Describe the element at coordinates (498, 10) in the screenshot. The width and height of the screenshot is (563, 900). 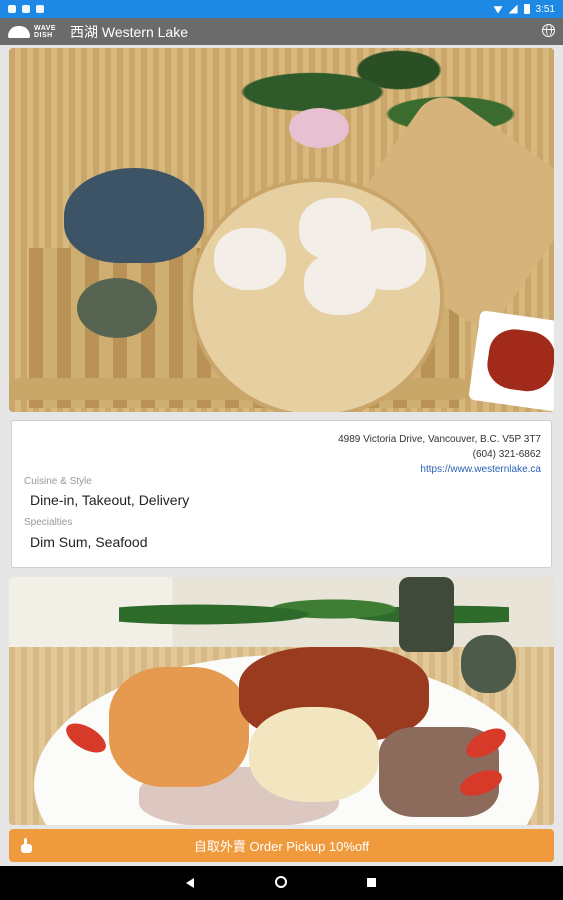
I see `wifi-icon` at that location.